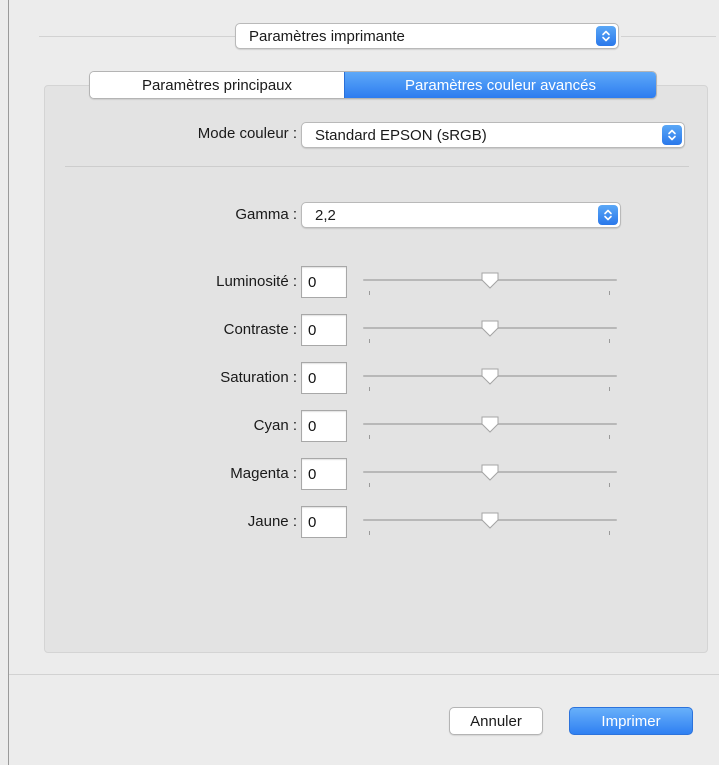  I want to click on brightness-label: Luminosité :, so click(256, 281).